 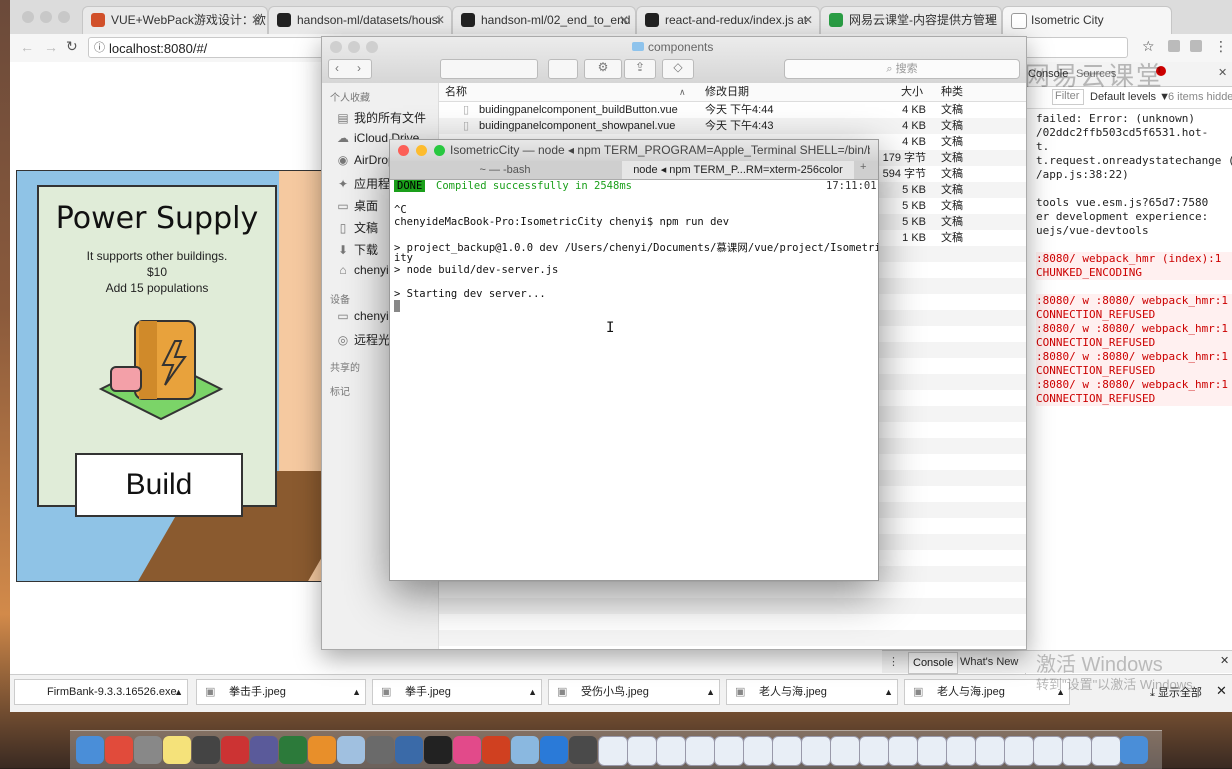 I want to click on bookmark-star-icon: ☆, so click(x=1148, y=46).